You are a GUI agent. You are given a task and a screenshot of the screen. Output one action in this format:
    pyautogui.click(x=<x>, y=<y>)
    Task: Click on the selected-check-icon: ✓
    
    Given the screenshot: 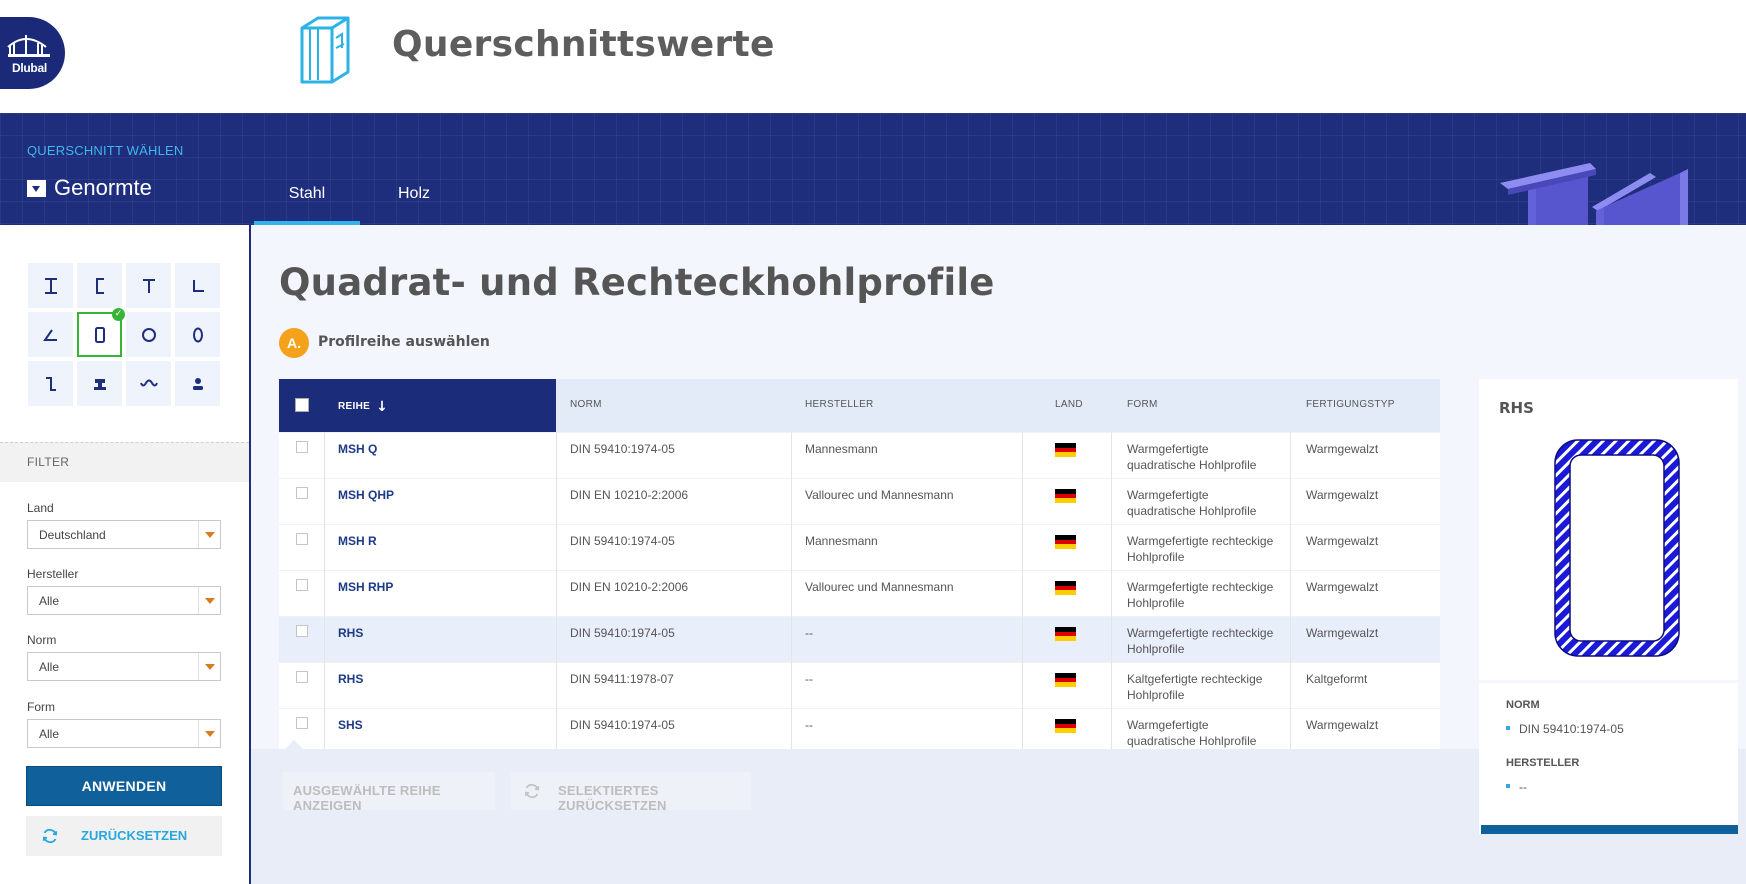 What is the action you would take?
    pyautogui.click(x=118, y=314)
    